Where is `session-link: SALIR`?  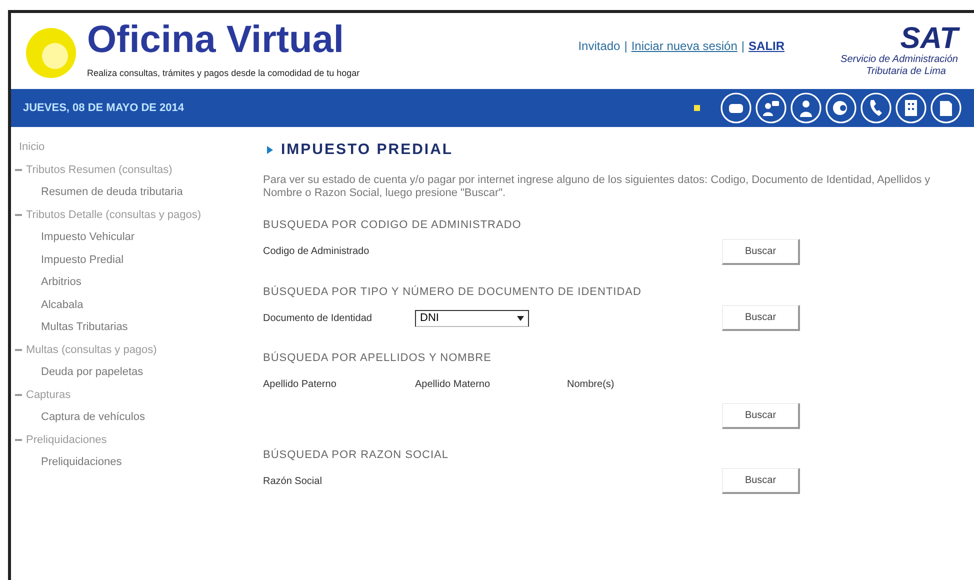 session-link: SALIR is located at coordinates (766, 46).